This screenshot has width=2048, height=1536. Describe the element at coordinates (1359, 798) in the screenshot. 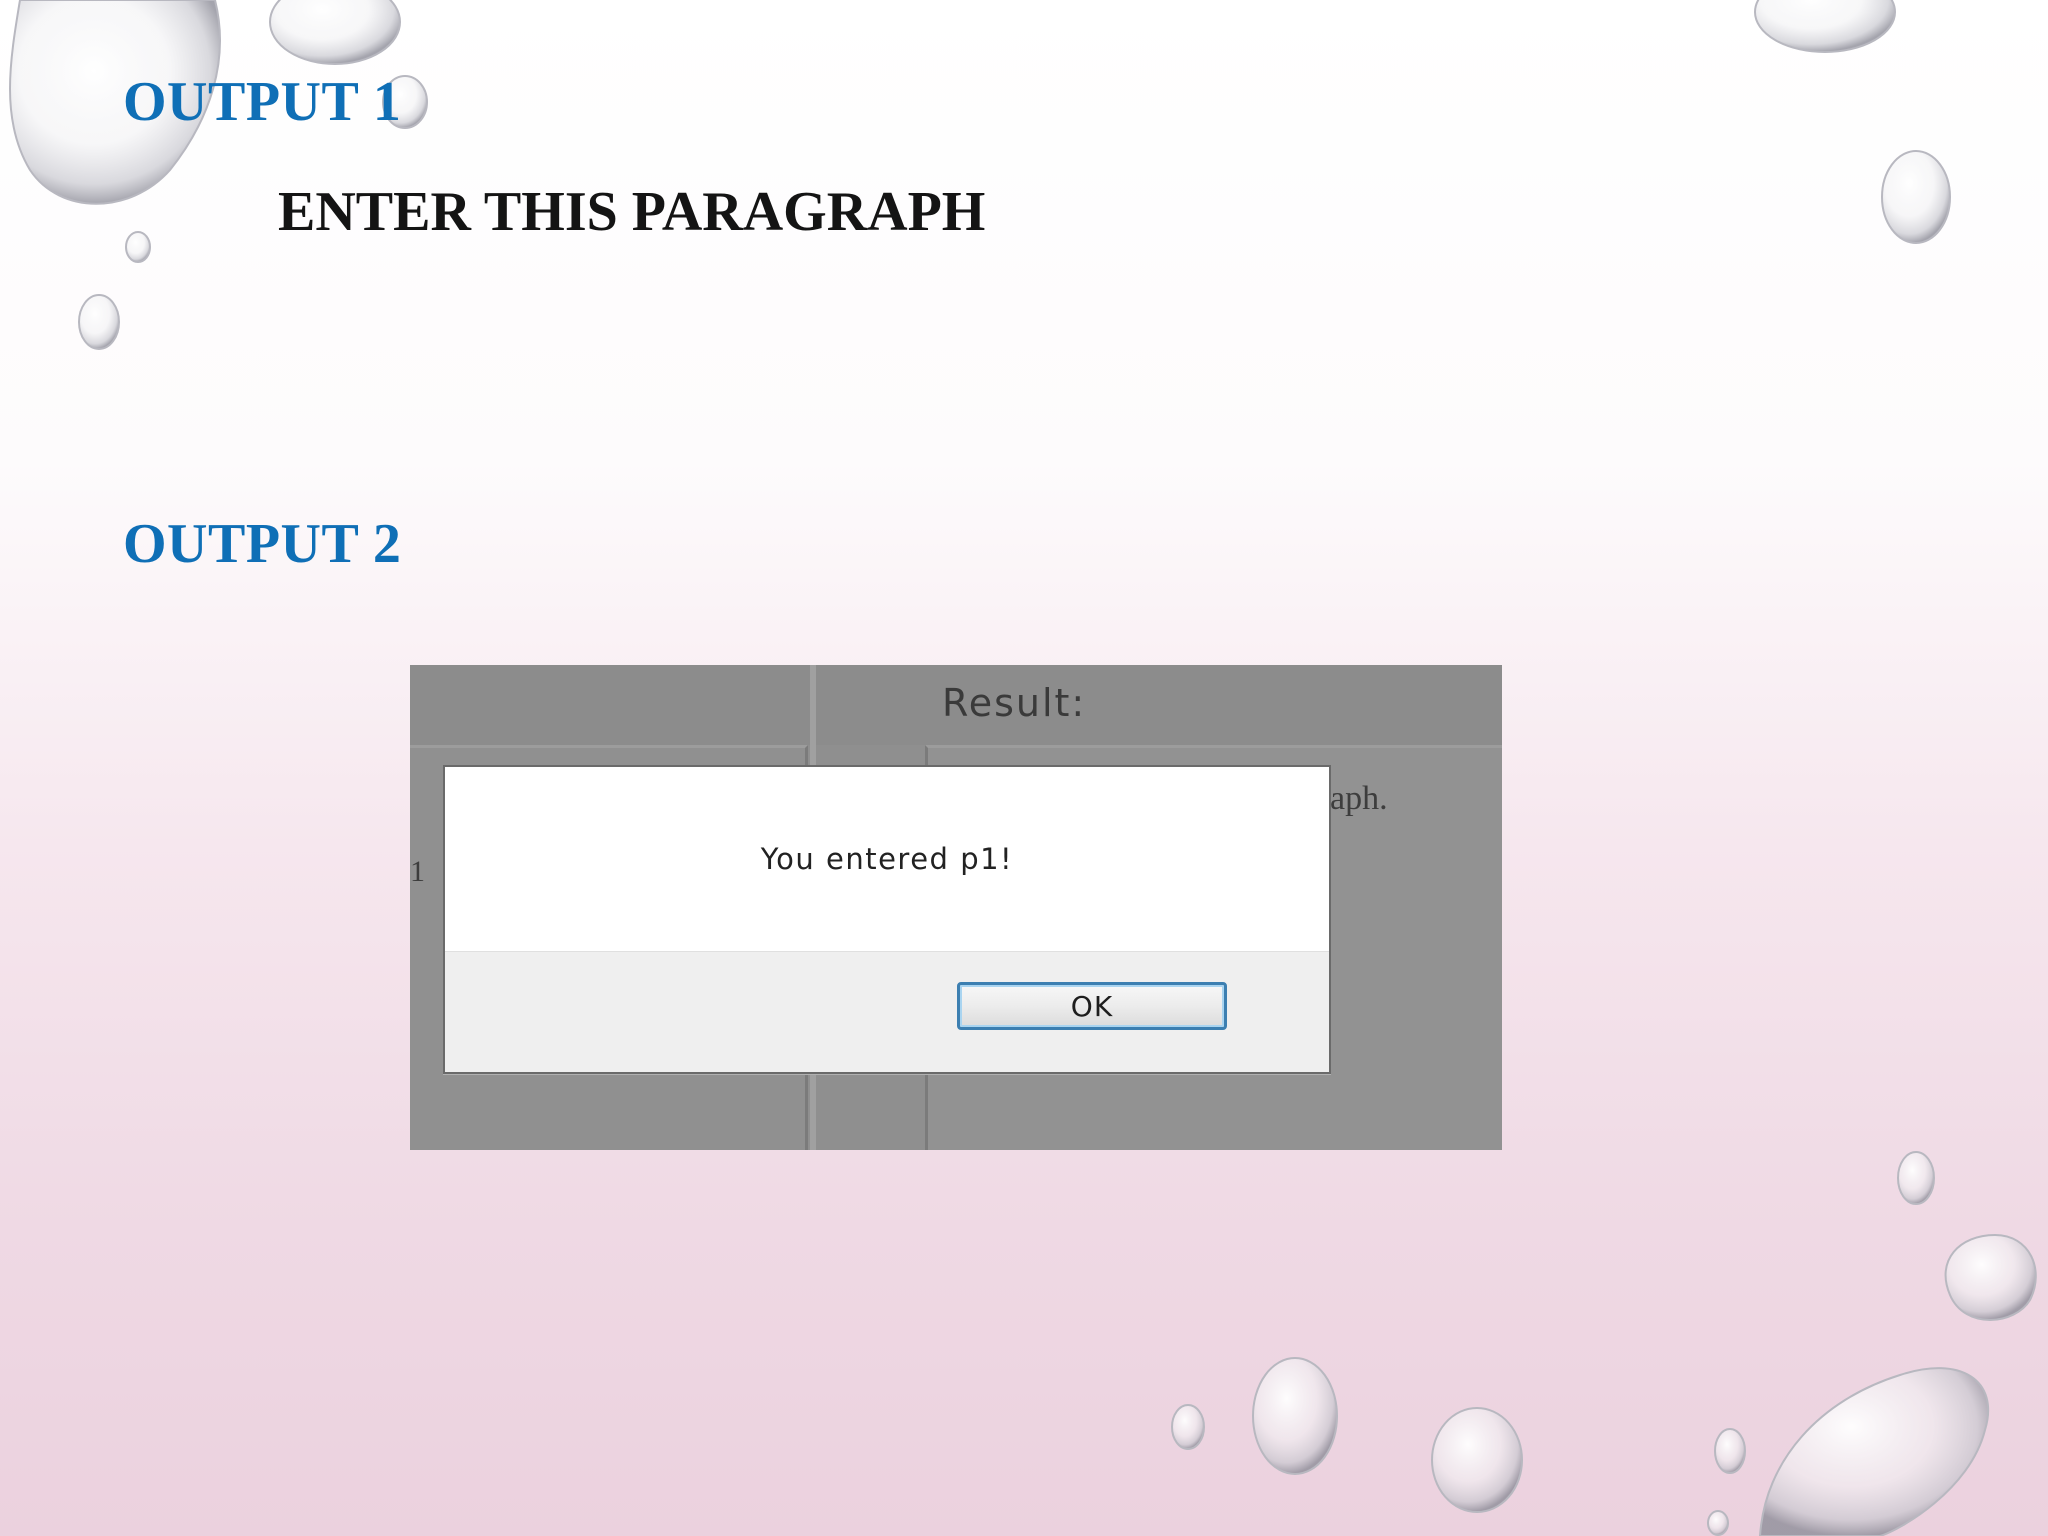

I see `result-partial-text: aph.` at that location.